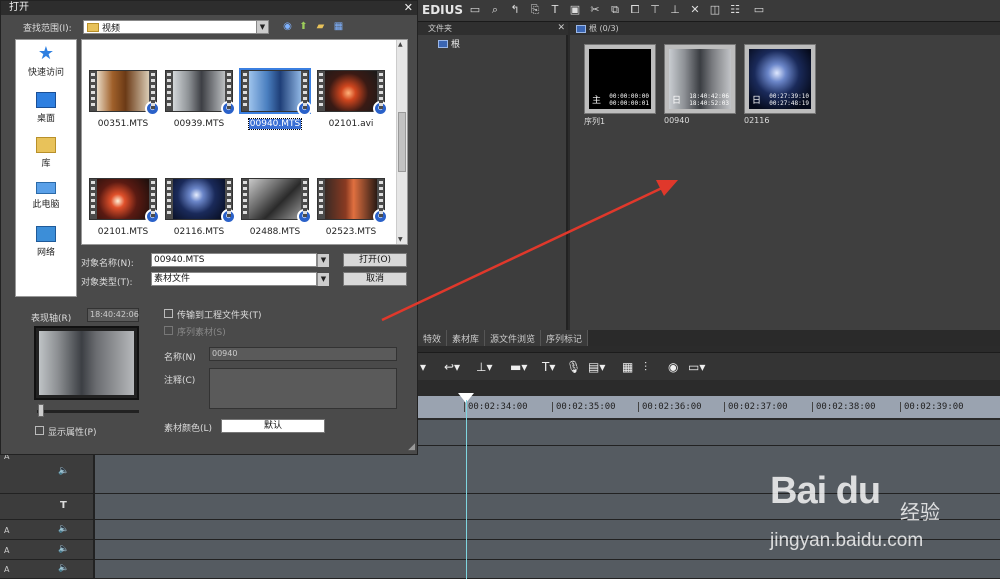 This screenshot has height=579, width=1000. What do you see at coordinates (275, 99) in the screenshot?
I see `file-item-selected: ⊛ 00940.MTS` at bounding box center [275, 99].